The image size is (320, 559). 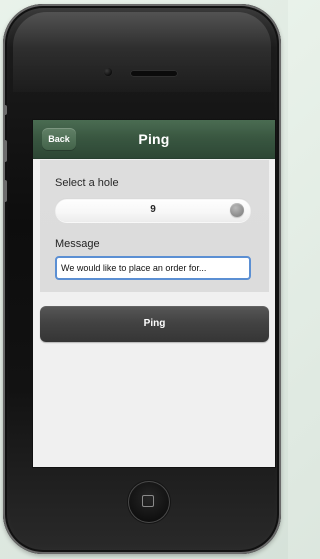 What do you see at coordinates (154, 73) in the screenshot?
I see `speaker-icon` at bounding box center [154, 73].